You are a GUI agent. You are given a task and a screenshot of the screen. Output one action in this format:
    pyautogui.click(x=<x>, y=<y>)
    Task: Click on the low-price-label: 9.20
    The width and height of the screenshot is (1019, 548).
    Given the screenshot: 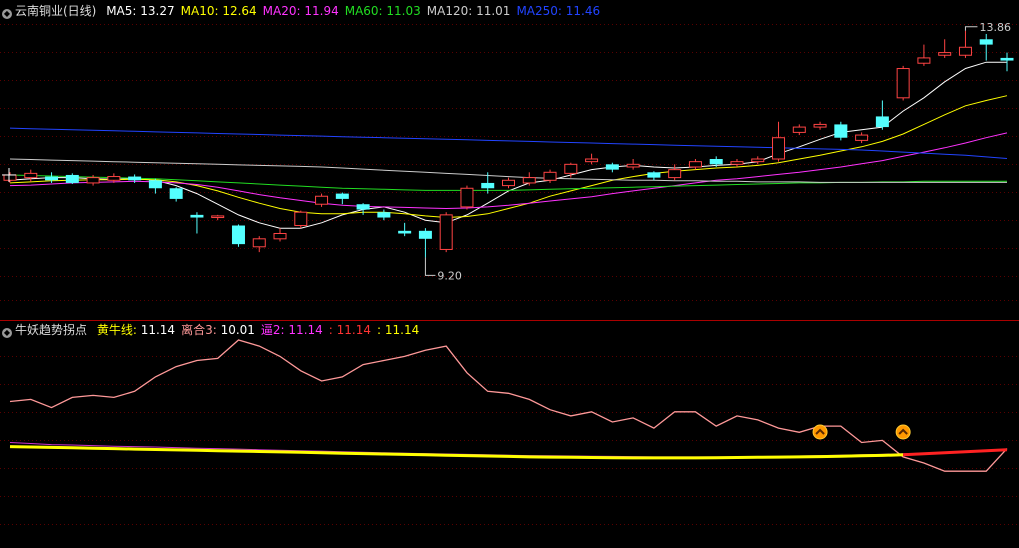 What is the action you would take?
    pyautogui.click(x=449, y=275)
    